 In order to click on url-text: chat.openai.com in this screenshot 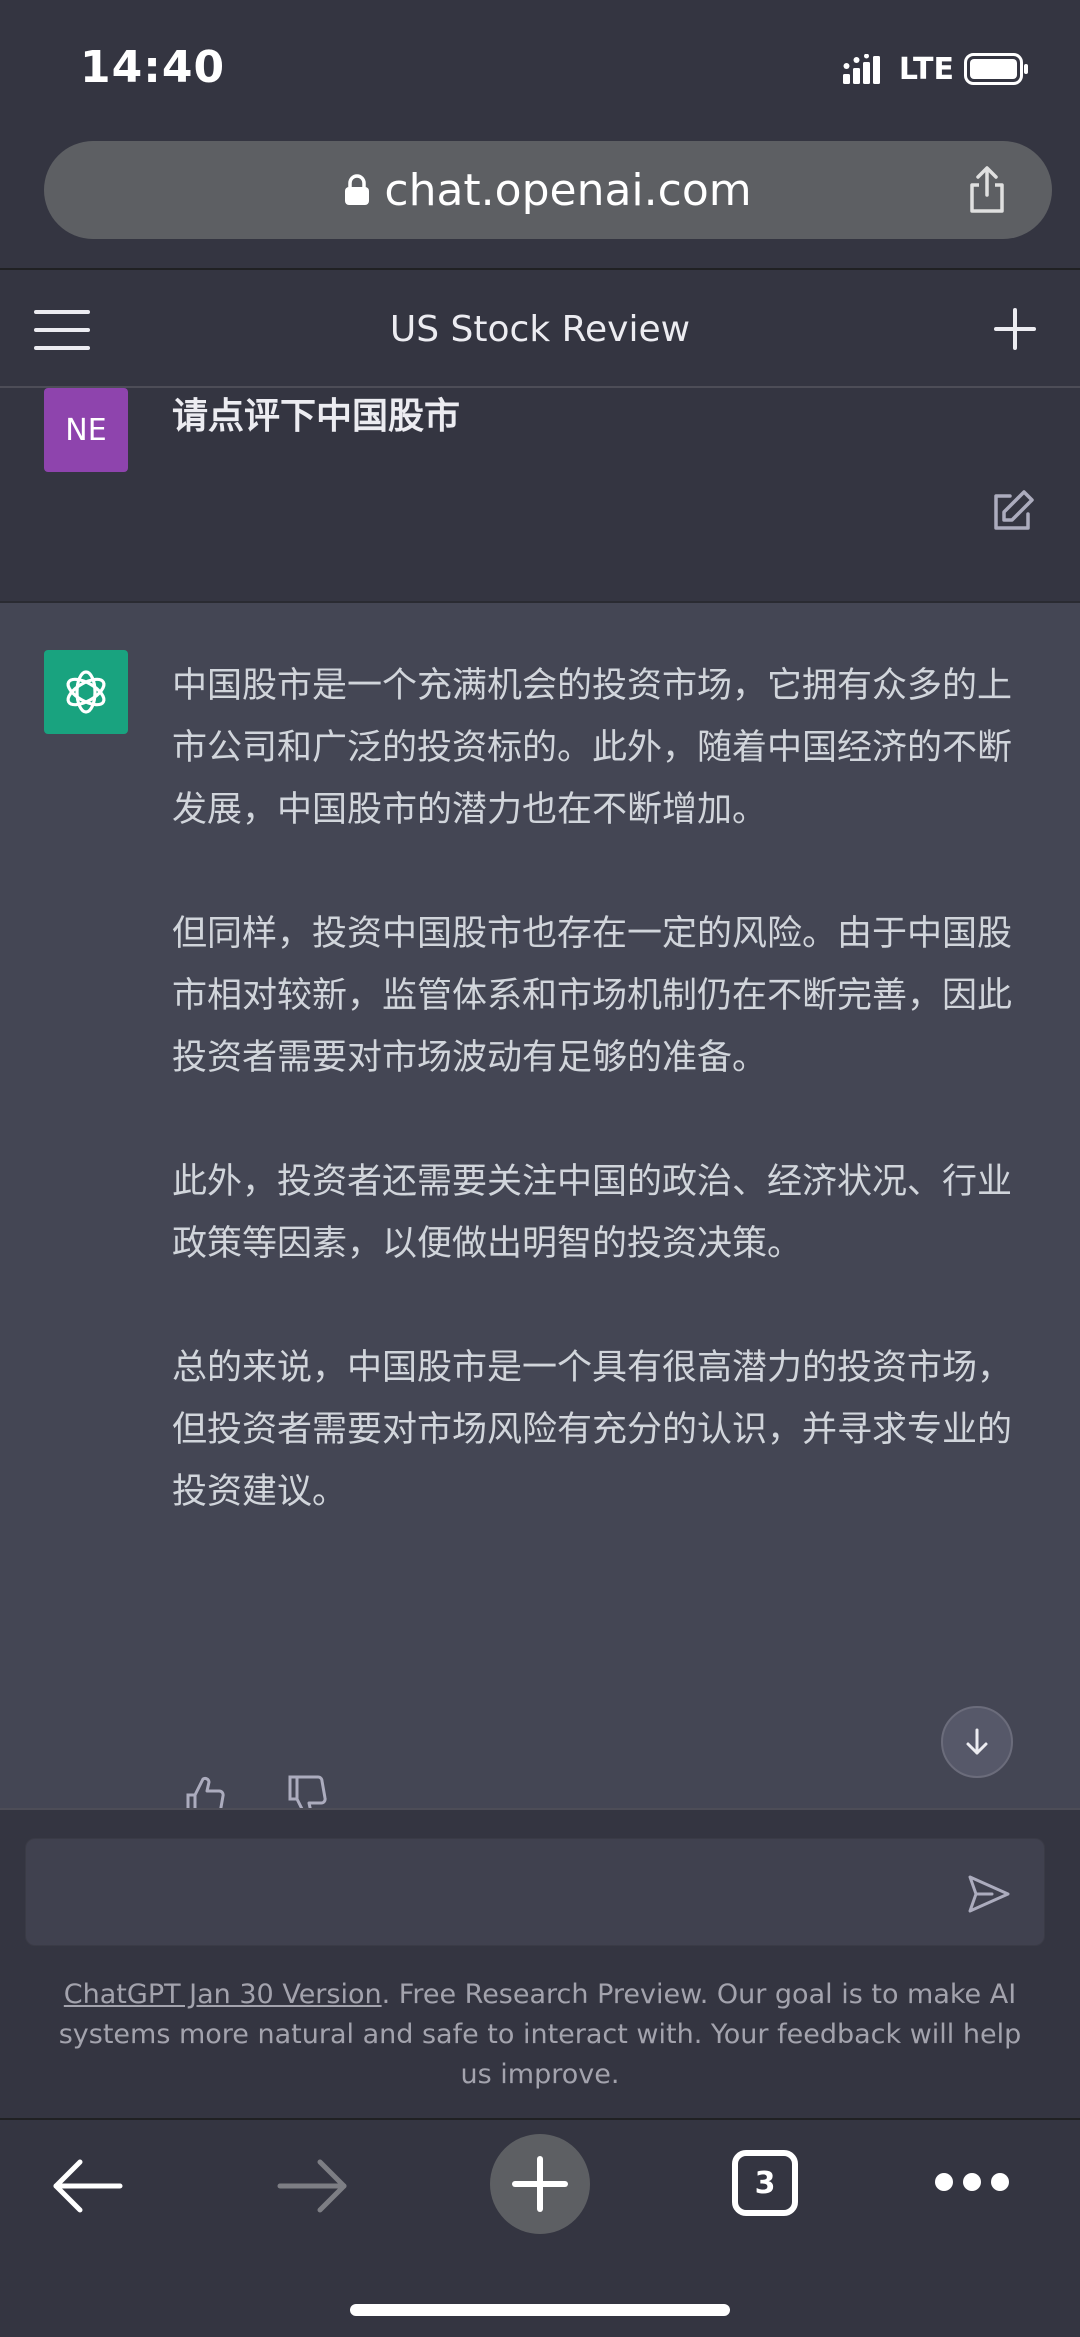, I will do `click(568, 190)`.